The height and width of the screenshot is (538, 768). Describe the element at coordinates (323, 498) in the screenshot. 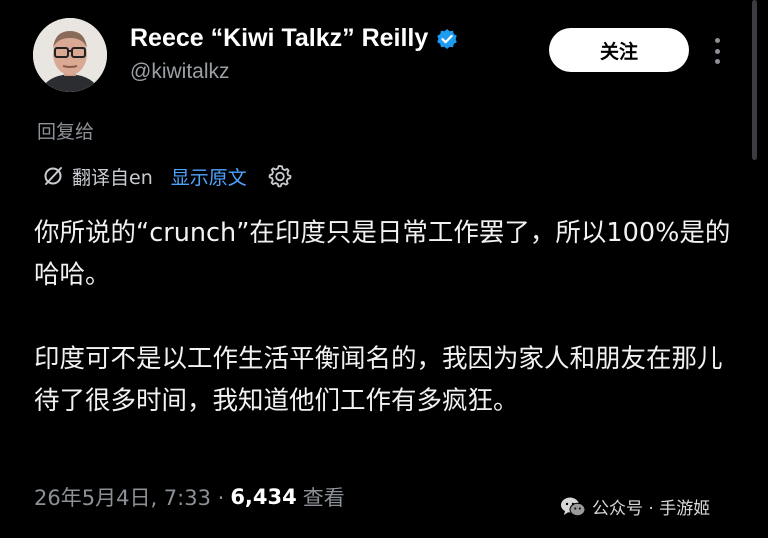

I see `views-label: 查看` at that location.